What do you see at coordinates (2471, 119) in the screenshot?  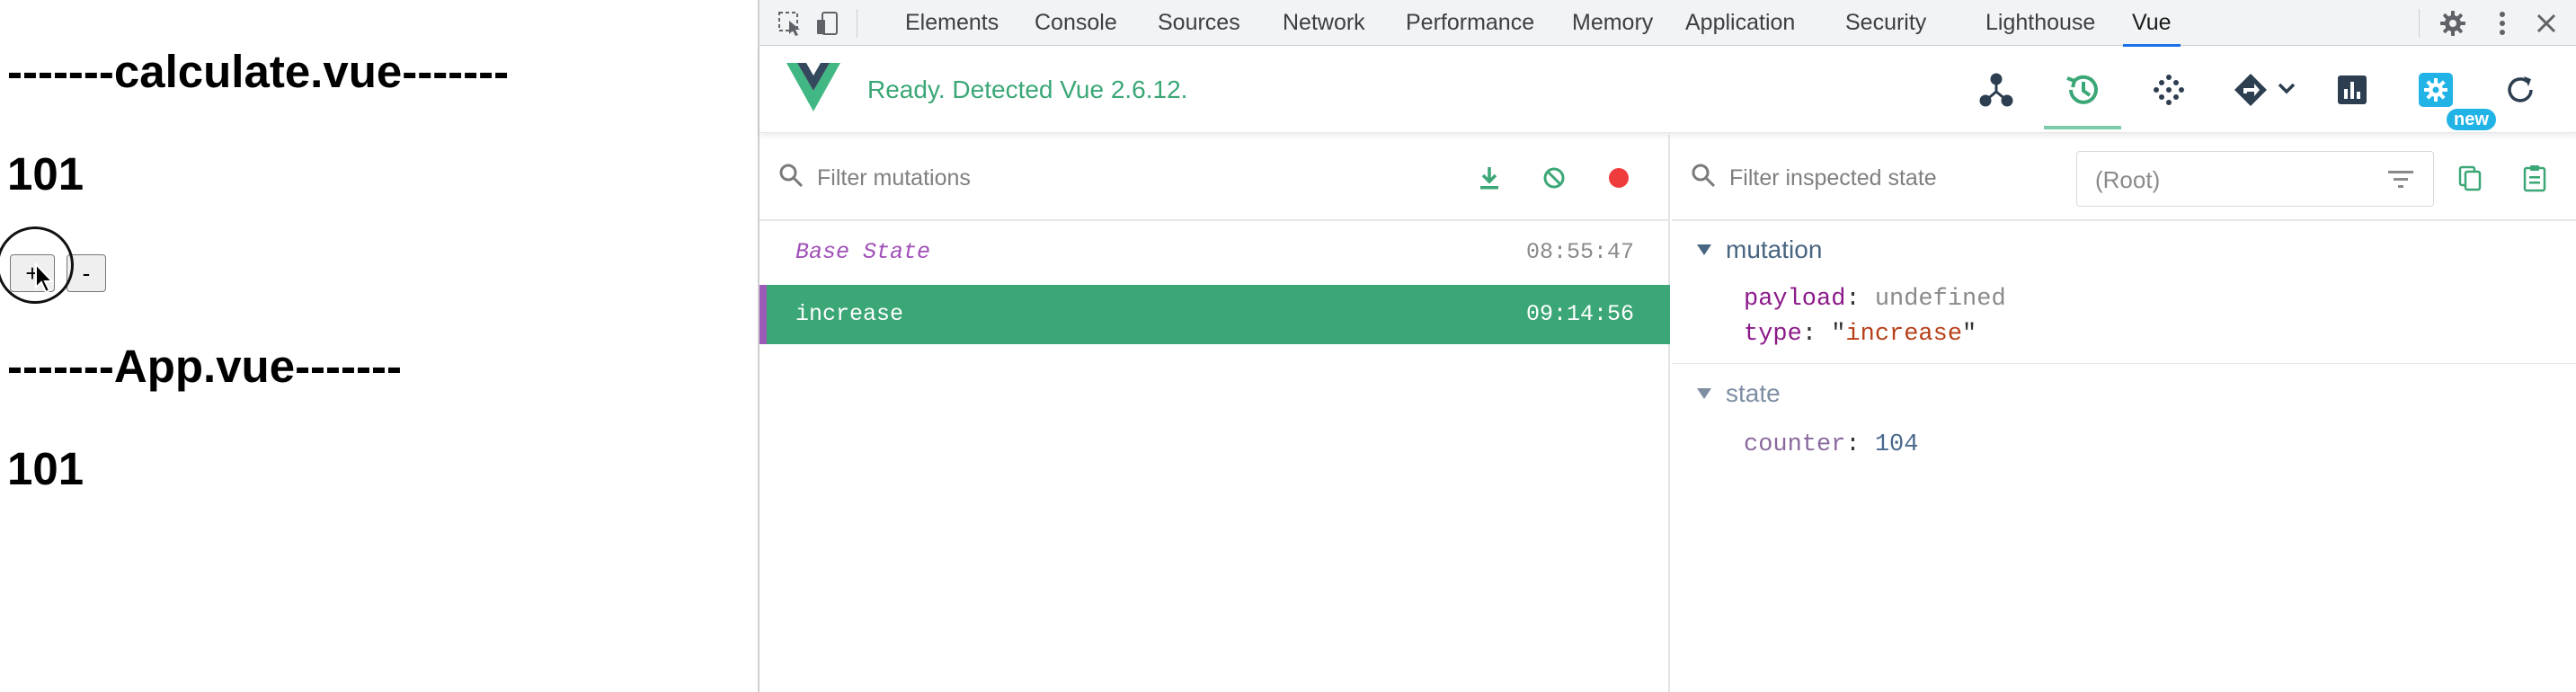 I see `new-badge: new` at bounding box center [2471, 119].